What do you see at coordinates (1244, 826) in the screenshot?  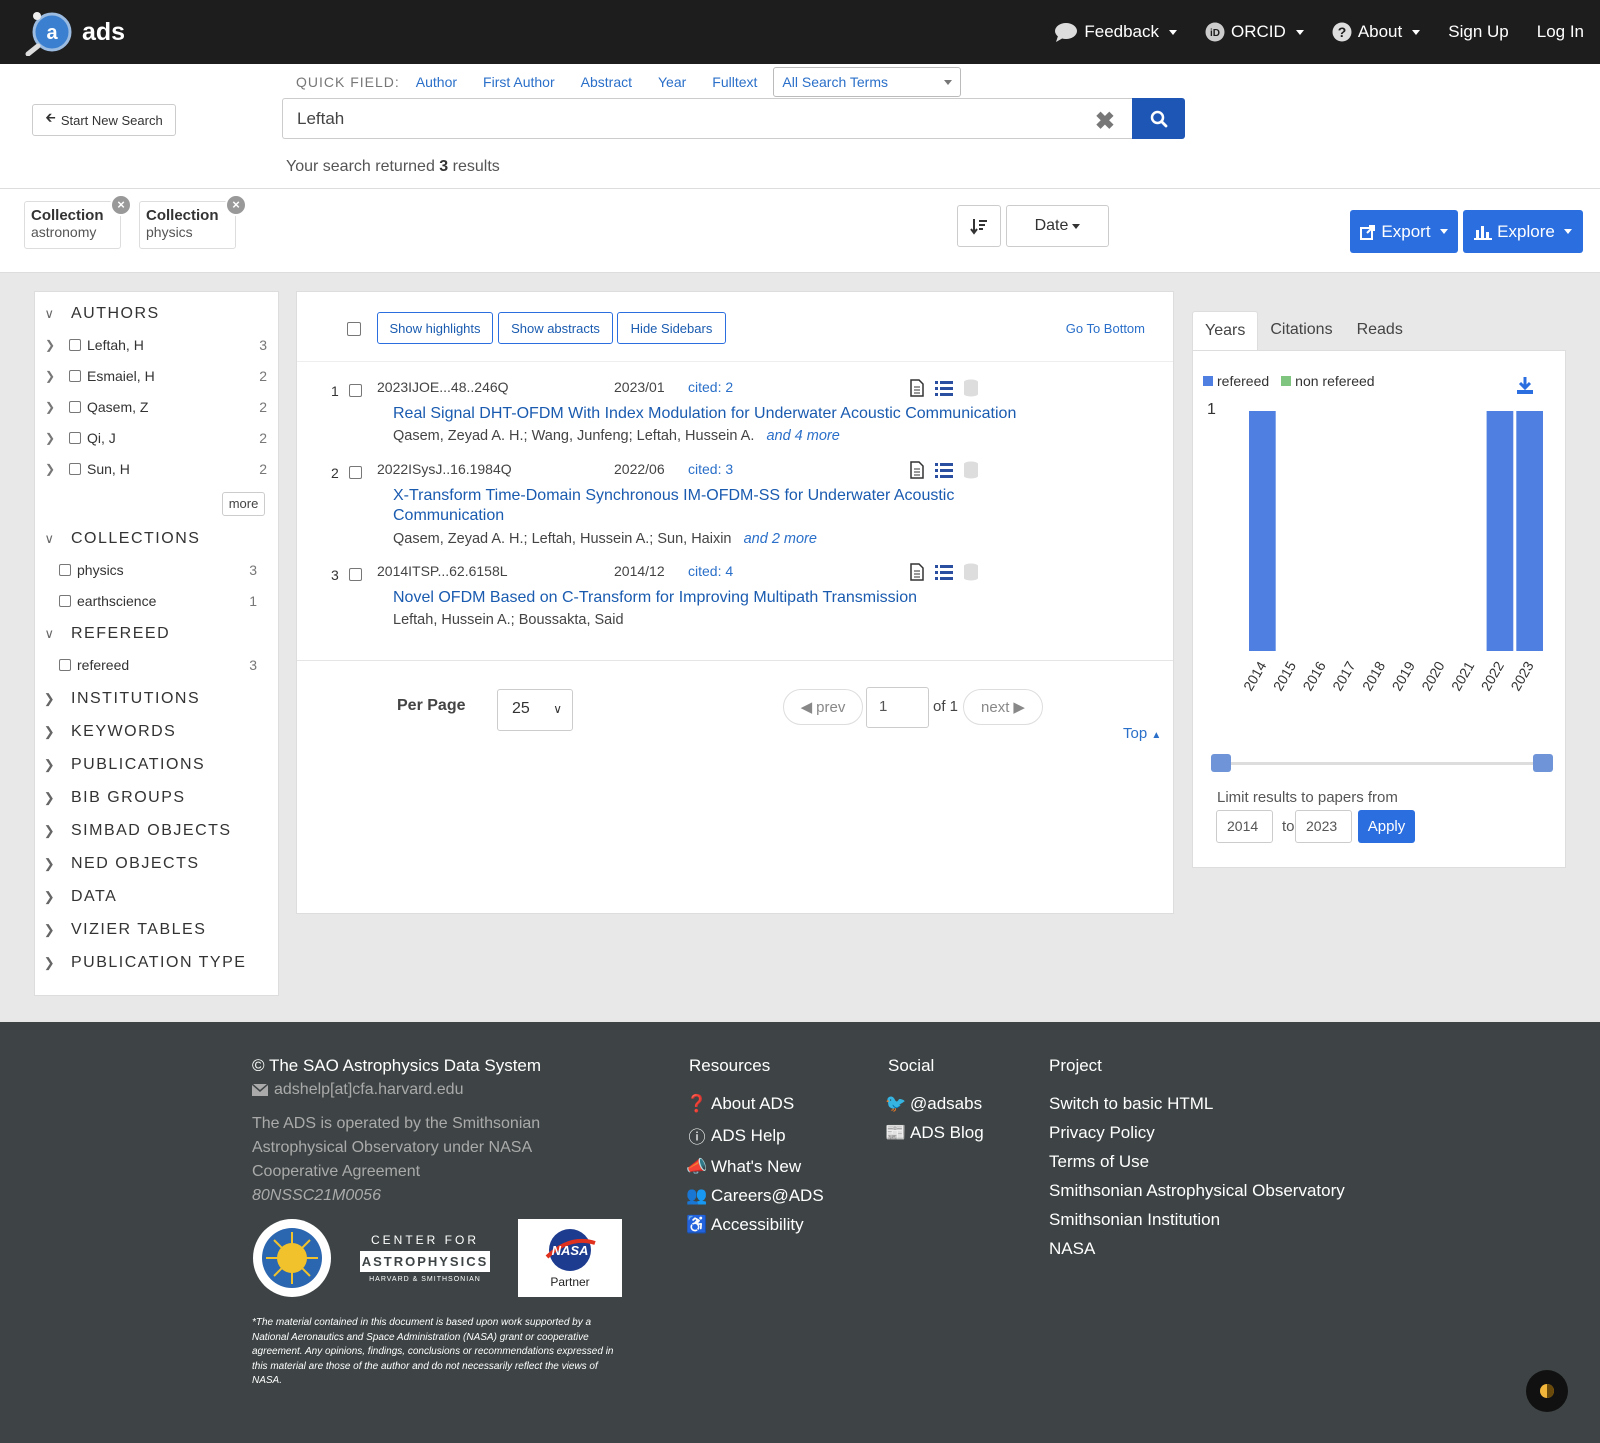 I see `year-from-input: 2014` at bounding box center [1244, 826].